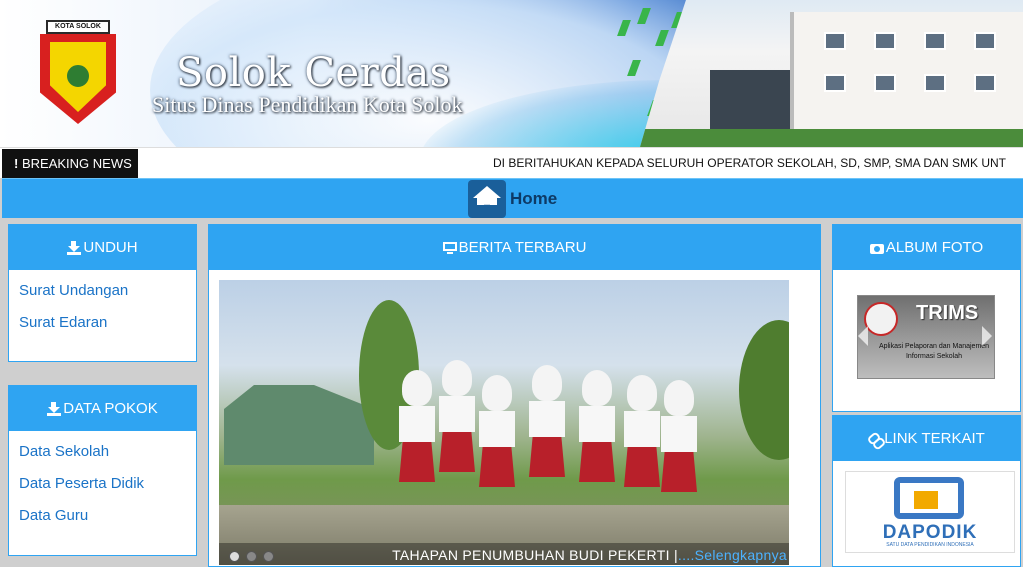 Image resolution: width=1023 pixels, height=567 pixels. Describe the element at coordinates (549, 430) in the screenshot. I see `slide-photo-children` at that location.